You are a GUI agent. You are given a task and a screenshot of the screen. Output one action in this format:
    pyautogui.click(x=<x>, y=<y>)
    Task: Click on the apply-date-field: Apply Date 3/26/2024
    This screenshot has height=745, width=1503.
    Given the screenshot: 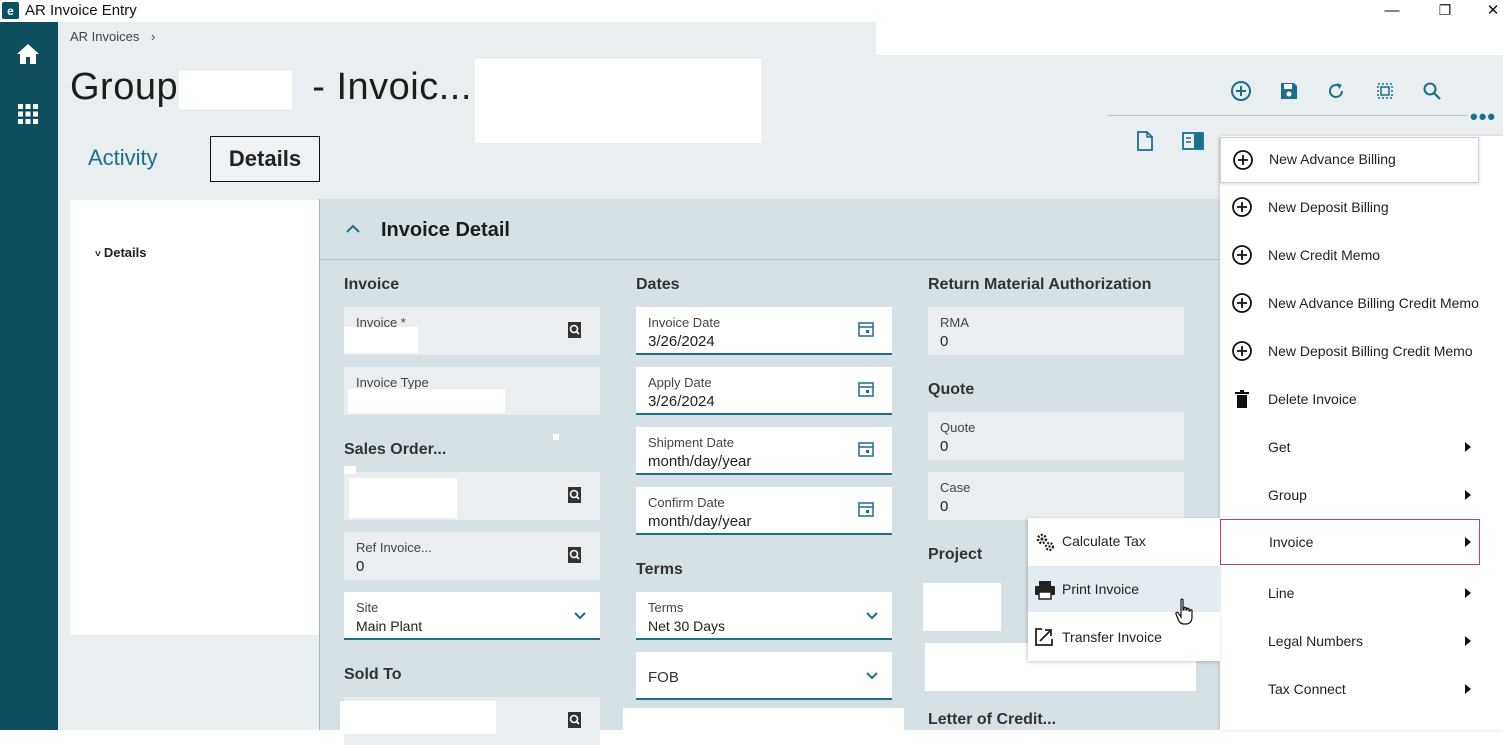 What is the action you would take?
    pyautogui.click(x=764, y=391)
    